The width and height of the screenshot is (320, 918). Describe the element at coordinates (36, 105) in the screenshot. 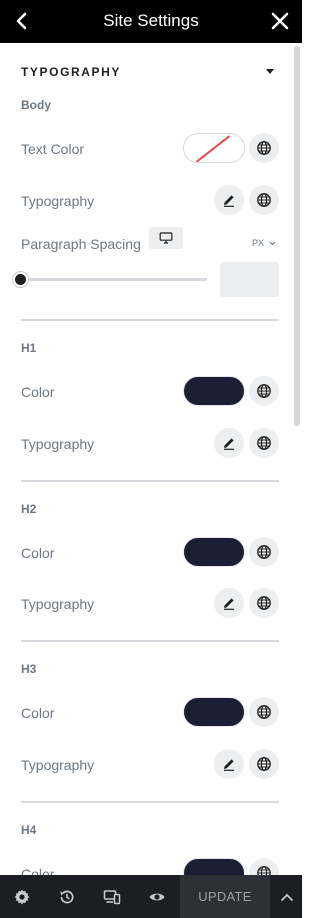

I see `group-title-body: Body` at that location.